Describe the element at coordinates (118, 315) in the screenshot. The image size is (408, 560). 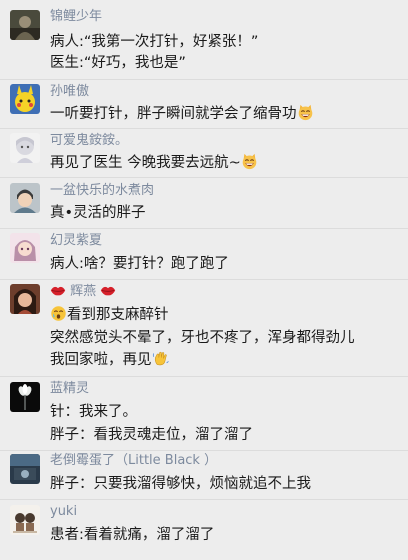
I see `comment-text: 看到那支麻醉针` at that location.